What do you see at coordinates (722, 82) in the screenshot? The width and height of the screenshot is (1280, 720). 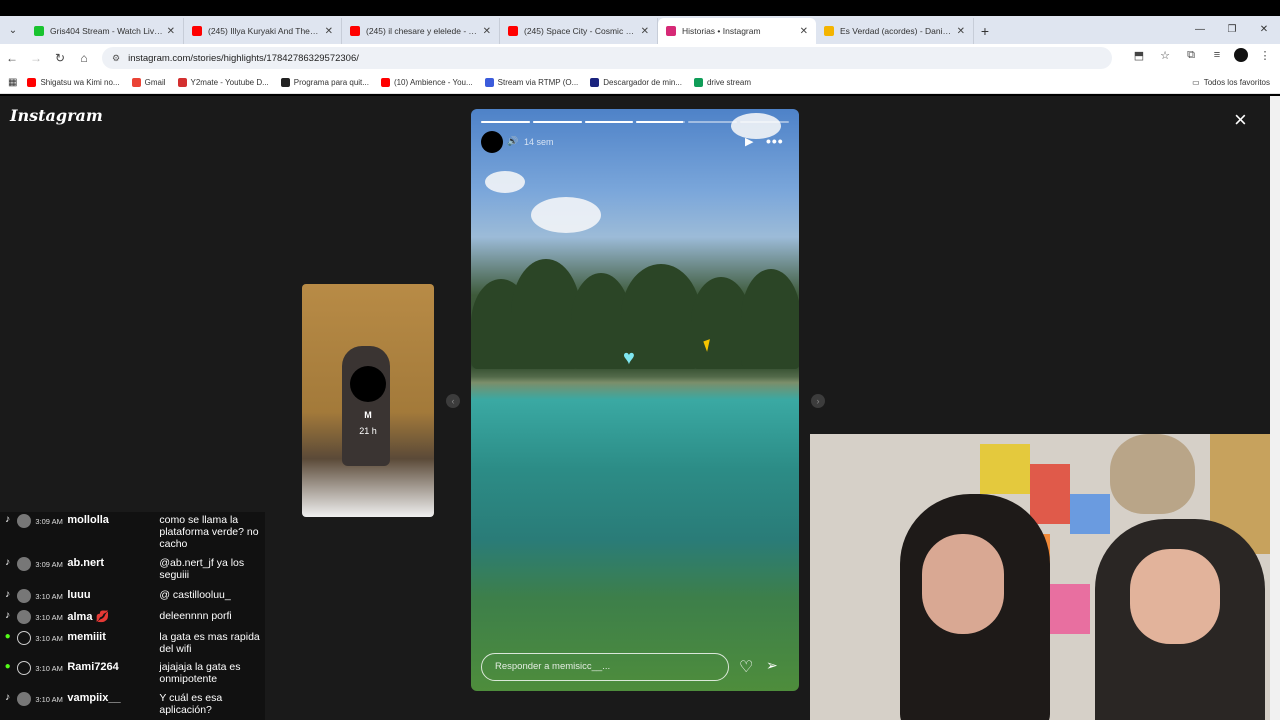 I see `bookmark-item: drive stream` at bounding box center [722, 82].